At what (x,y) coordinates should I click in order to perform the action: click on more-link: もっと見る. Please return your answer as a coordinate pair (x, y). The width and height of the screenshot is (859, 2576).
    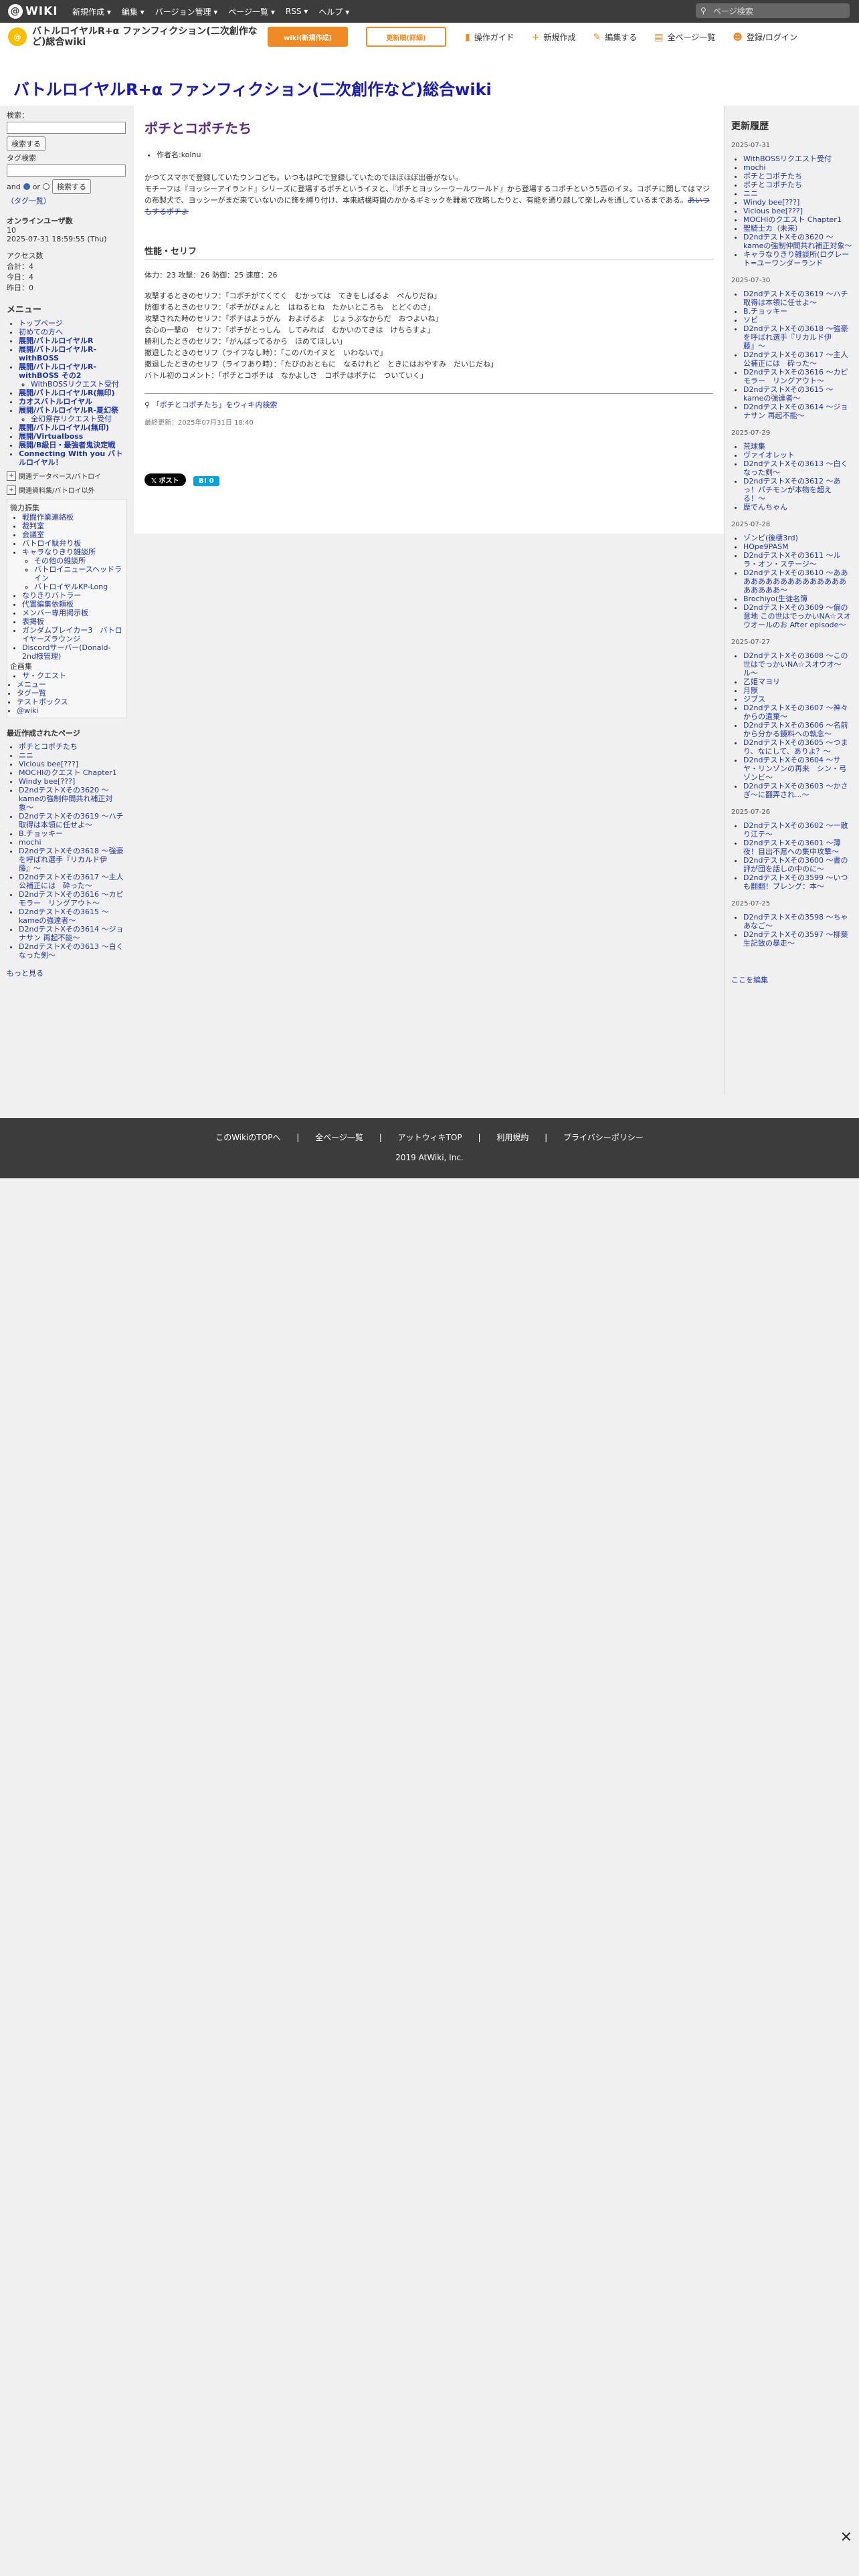
    Looking at the image, I should click on (67, 973).